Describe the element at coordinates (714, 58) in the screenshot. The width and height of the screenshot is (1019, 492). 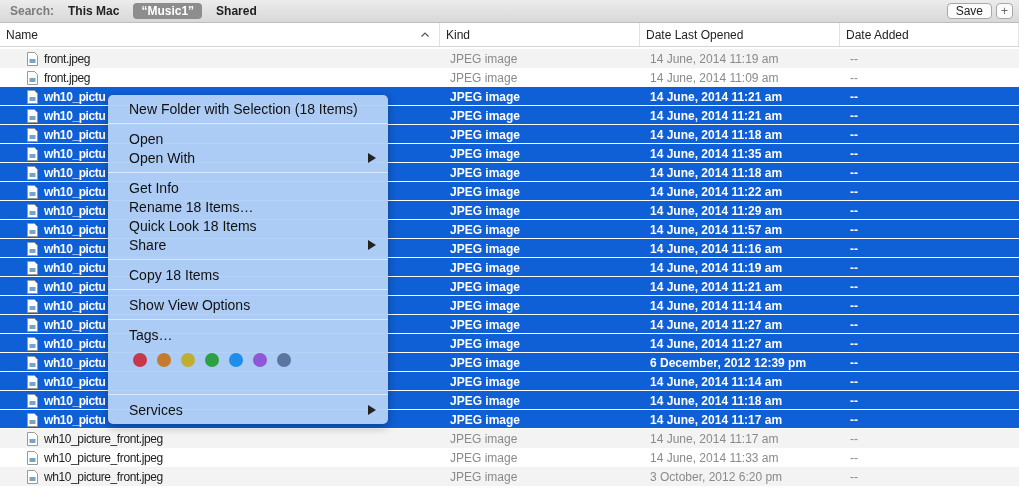
I see `date-opened-cell-text: 14 June, 2014 11:19 am` at that location.